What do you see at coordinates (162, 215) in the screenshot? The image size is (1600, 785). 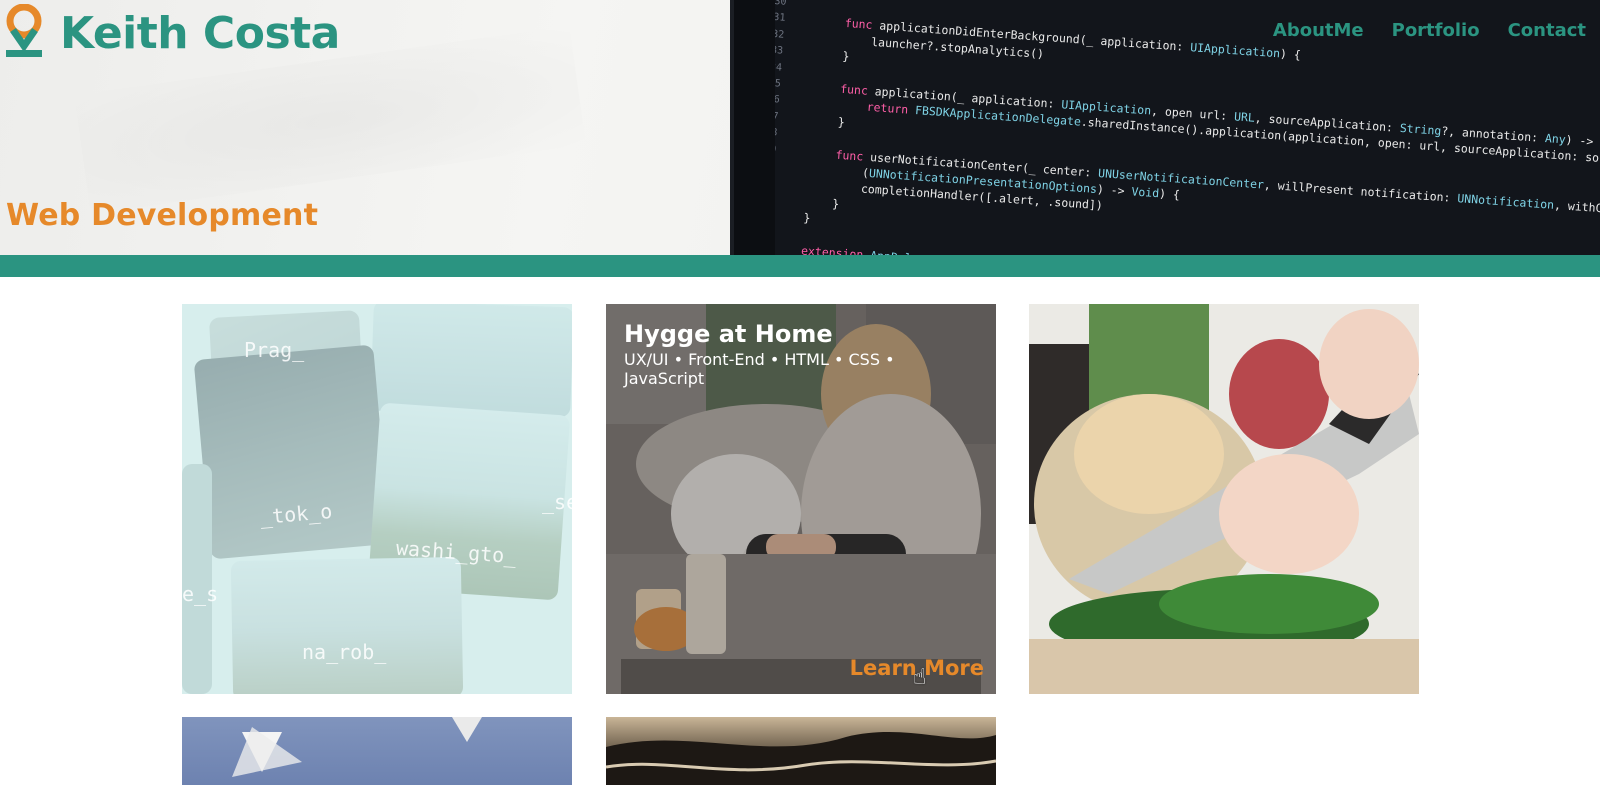 I see `hero-subtitle: Web Development` at bounding box center [162, 215].